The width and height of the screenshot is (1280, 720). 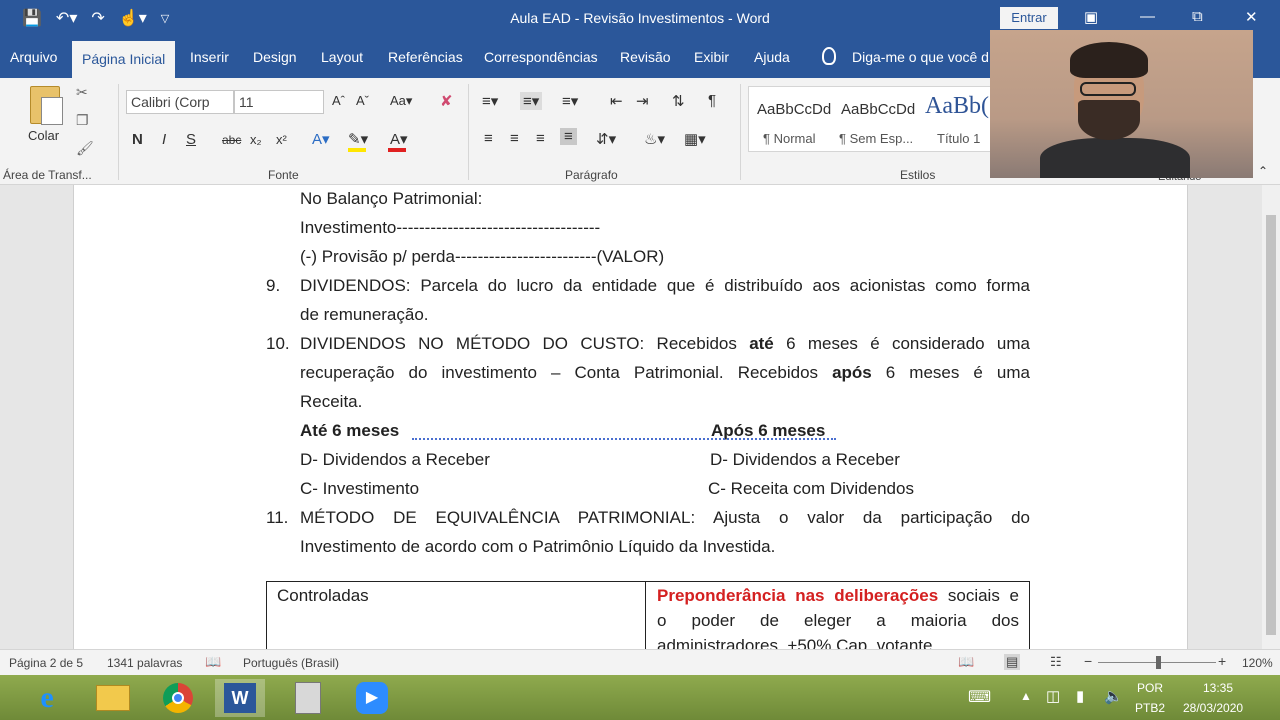 What do you see at coordinates (342, 57) in the screenshot?
I see `tab-layout: Layout` at bounding box center [342, 57].